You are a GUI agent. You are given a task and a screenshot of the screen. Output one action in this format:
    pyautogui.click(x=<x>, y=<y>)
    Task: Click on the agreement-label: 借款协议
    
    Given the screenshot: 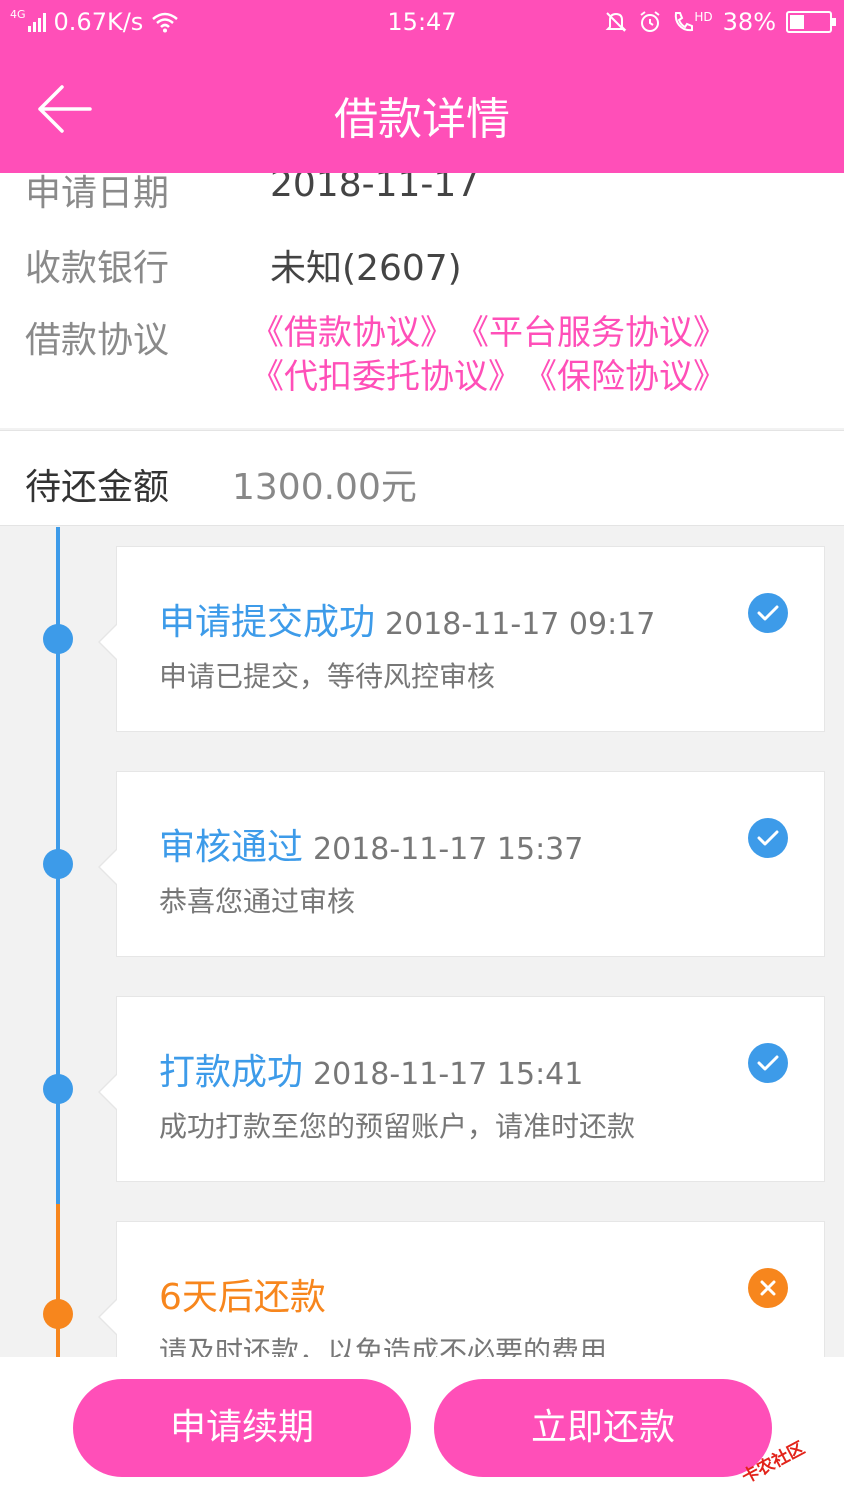 What is the action you would take?
    pyautogui.click(x=97, y=340)
    